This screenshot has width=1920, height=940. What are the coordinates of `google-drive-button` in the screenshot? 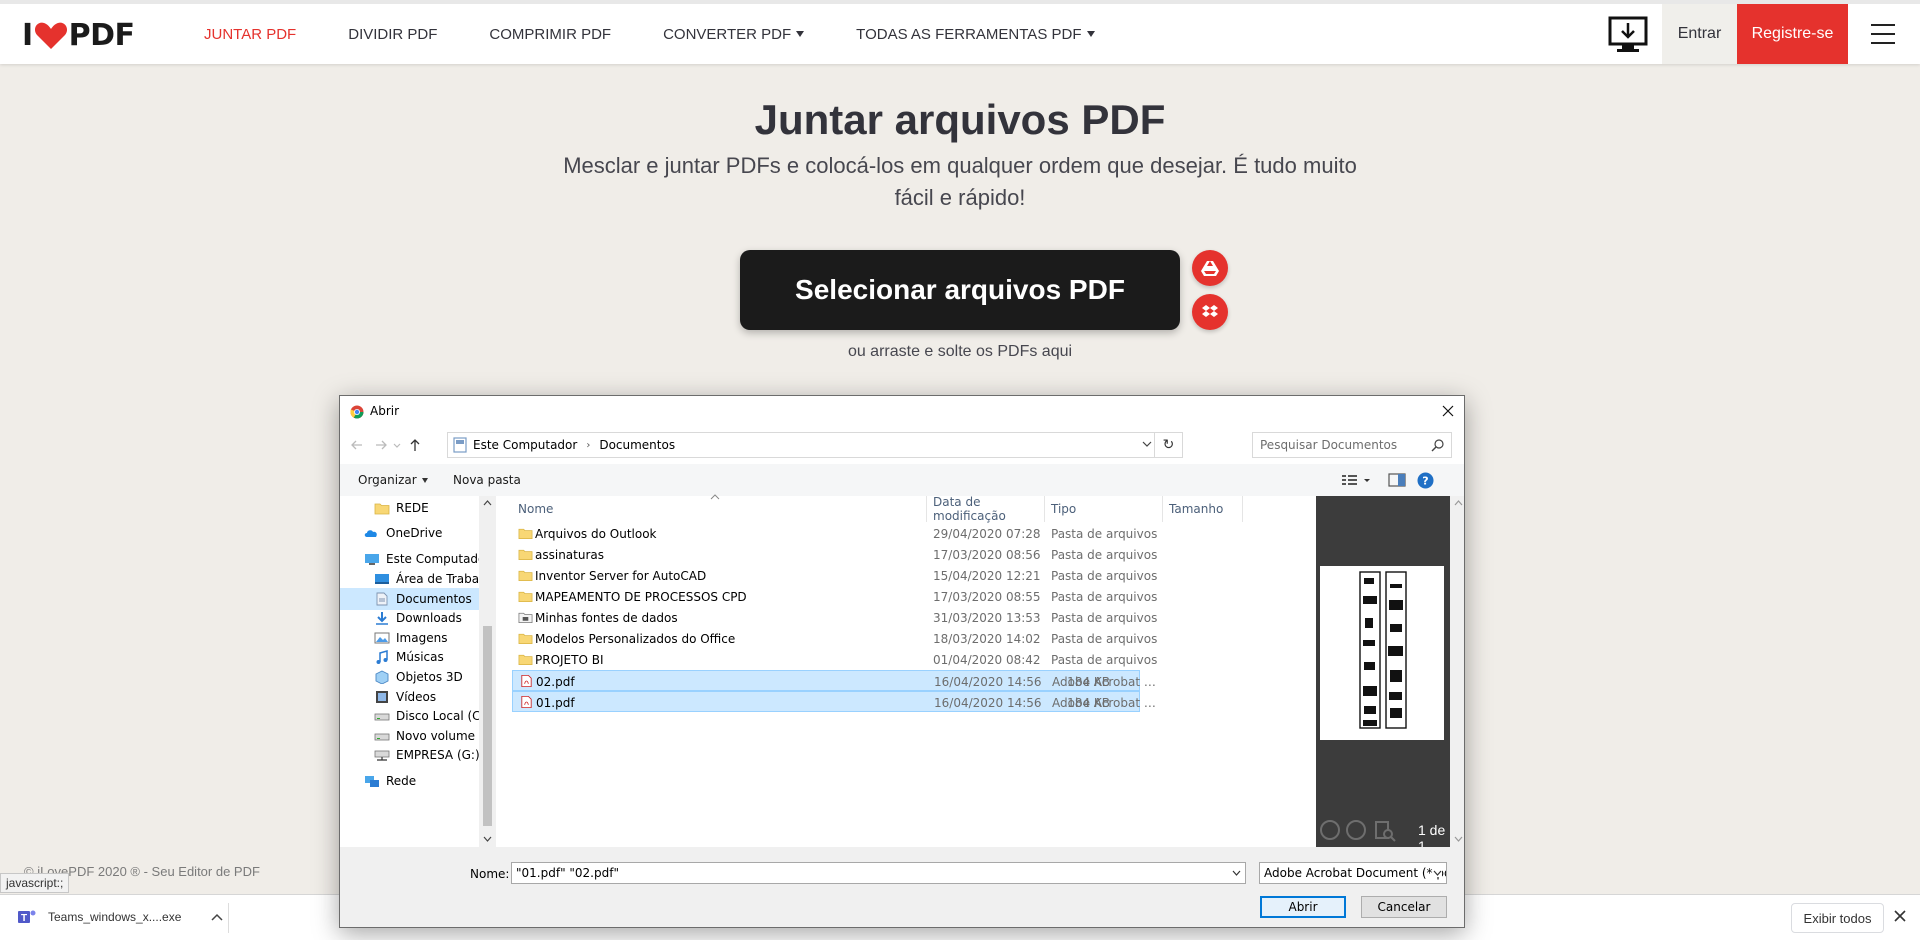 It's located at (1210, 268).